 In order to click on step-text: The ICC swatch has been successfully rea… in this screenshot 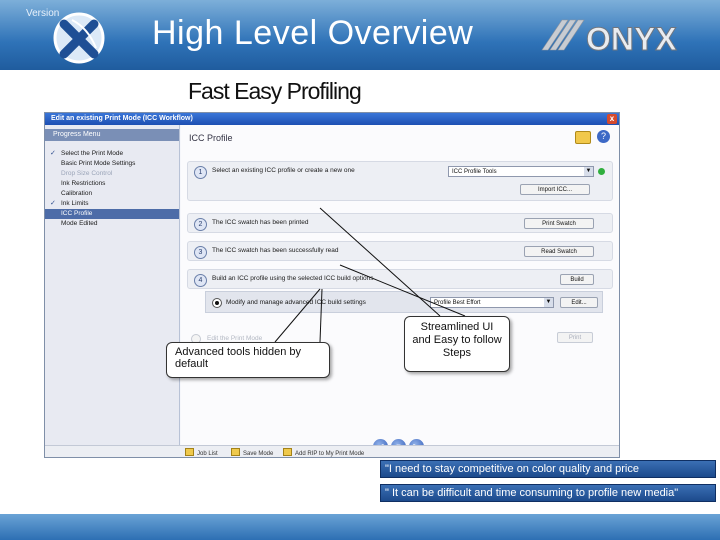, I will do `click(275, 250)`.